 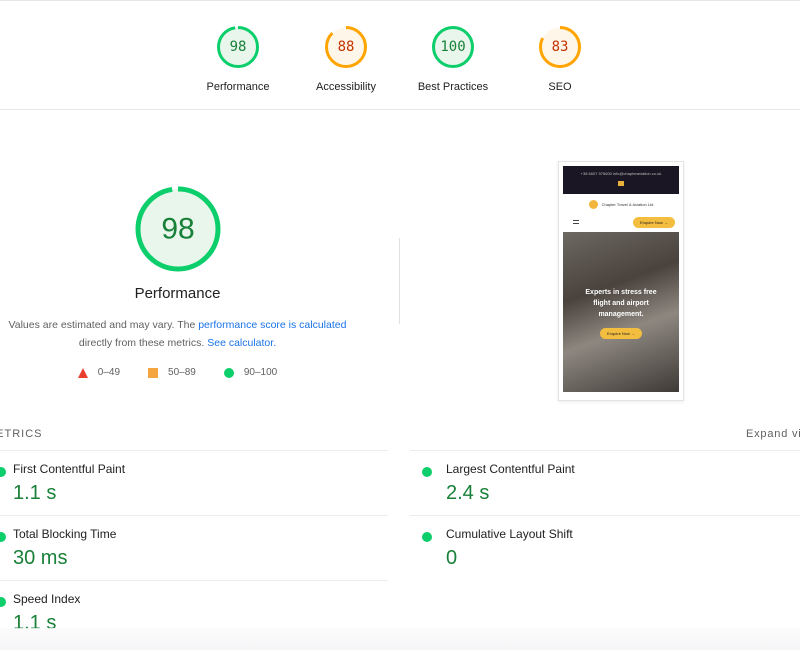 I want to click on expand-view-toggle: Expand view, so click(x=773, y=434).